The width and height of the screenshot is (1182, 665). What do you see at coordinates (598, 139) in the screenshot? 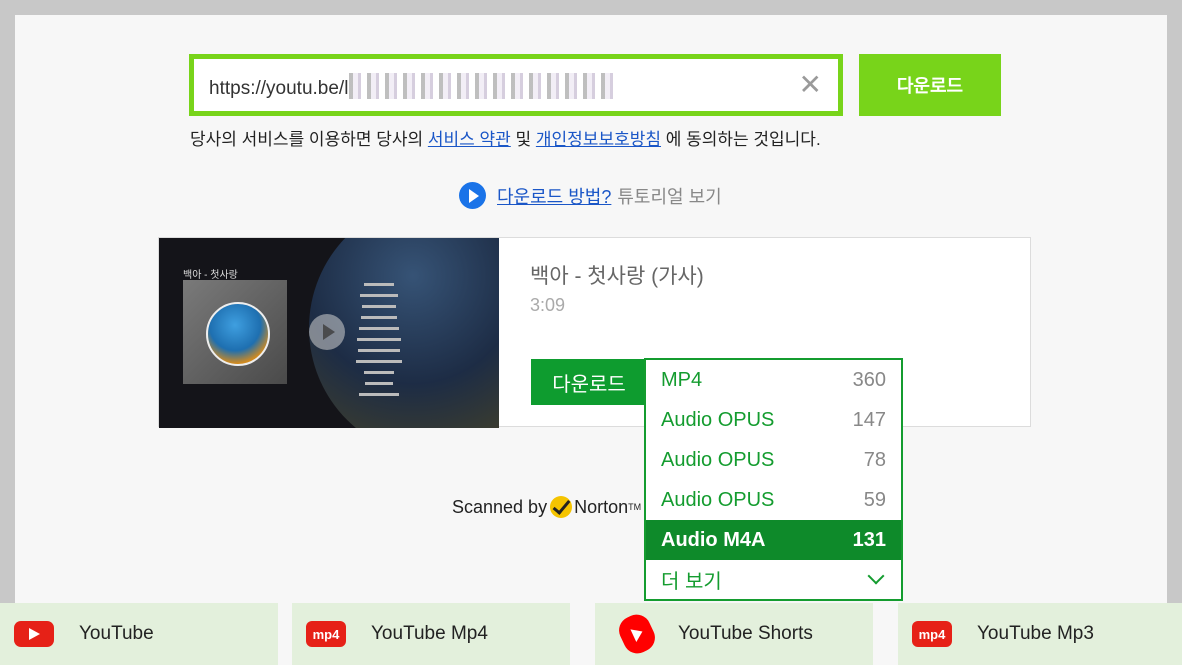
I see `privacy-link: 개인정보보호방침` at bounding box center [598, 139].